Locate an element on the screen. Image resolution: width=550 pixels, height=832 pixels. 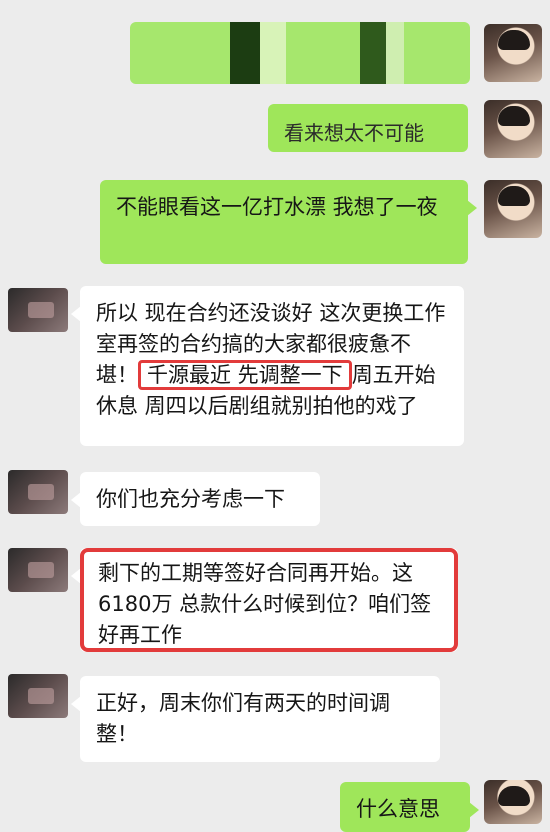
message-bubble-received: 你们也充分考虑一下 is located at coordinates (195, 499).